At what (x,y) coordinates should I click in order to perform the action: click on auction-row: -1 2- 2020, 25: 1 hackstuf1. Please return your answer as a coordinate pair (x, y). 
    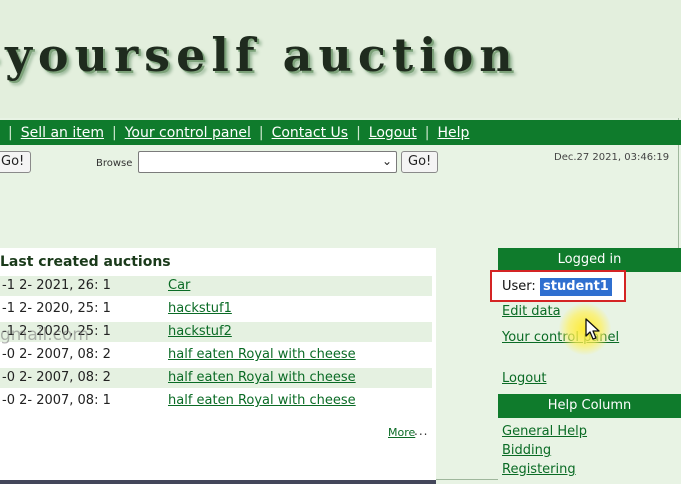
    Looking at the image, I should click on (216, 309).